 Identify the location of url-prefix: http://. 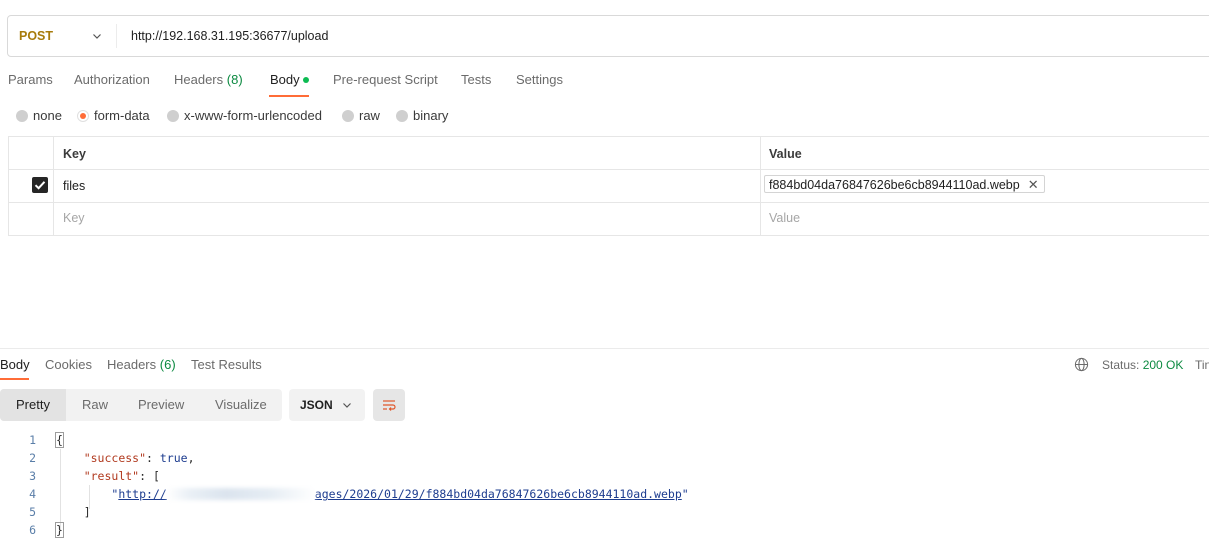
(142, 494).